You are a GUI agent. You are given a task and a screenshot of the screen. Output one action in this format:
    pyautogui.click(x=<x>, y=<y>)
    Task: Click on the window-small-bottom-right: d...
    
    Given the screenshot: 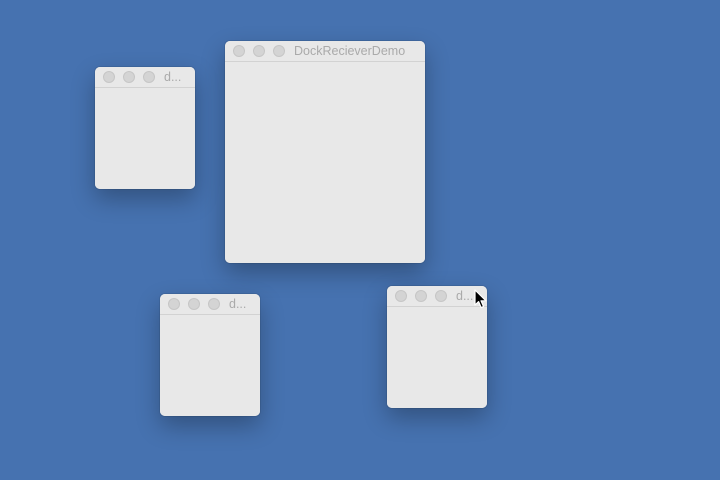 What is the action you would take?
    pyautogui.click(x=437, y=347)
    